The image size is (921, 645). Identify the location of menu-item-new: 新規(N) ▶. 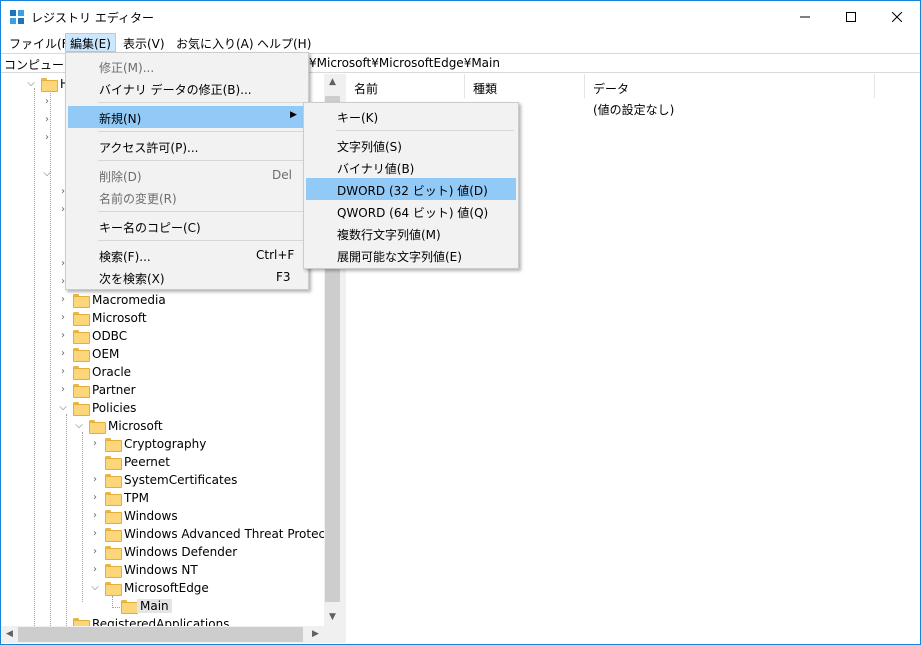
(187, 117).